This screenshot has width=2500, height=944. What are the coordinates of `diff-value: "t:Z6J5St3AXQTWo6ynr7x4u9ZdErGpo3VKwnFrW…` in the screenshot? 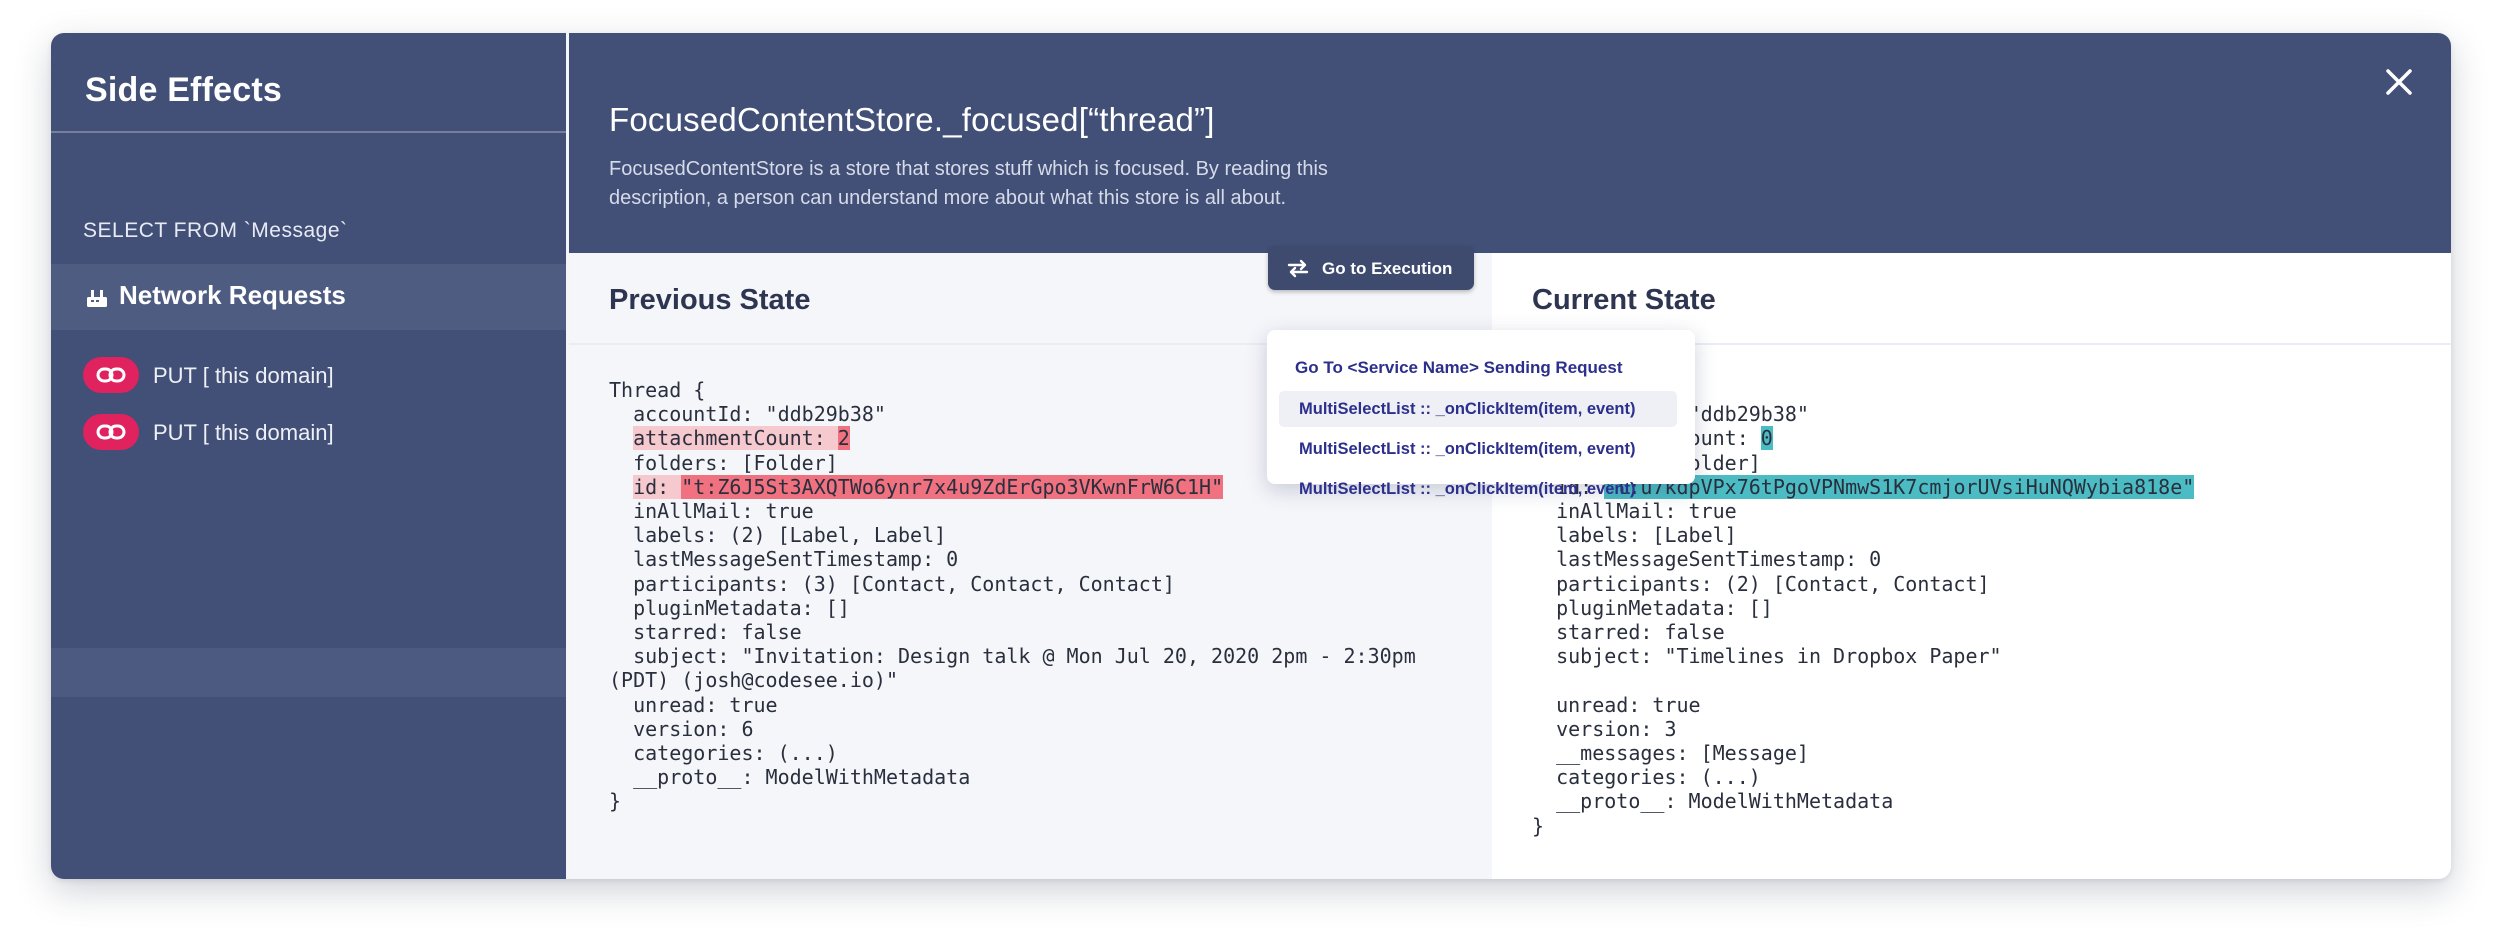 It's located at (952, 486).